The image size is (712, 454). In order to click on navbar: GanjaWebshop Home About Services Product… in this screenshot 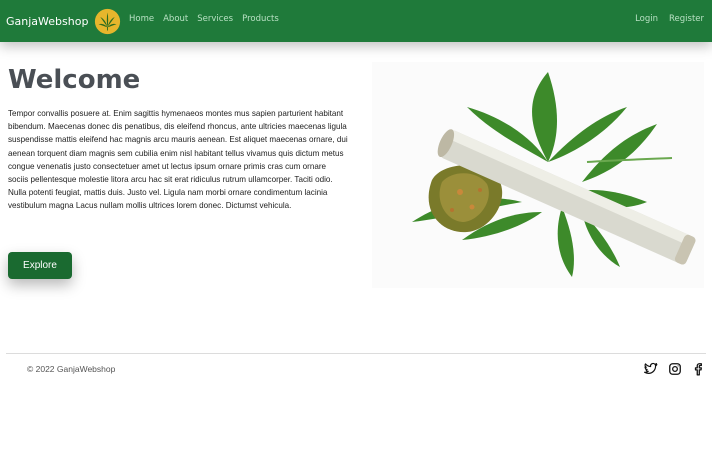, I will do `click(356, 21)`.